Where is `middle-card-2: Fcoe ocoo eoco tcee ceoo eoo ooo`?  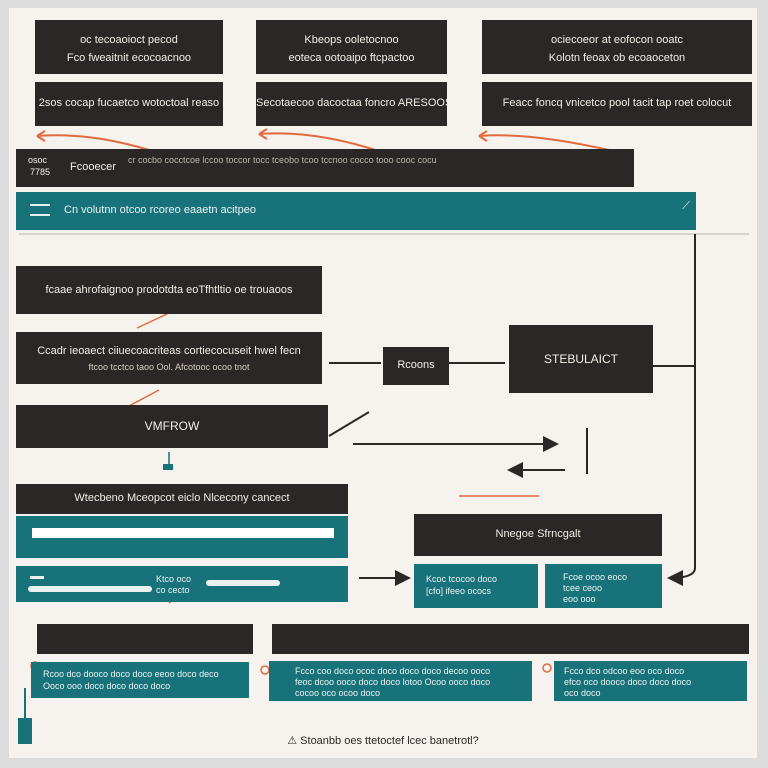 middle-card-2: Fcoe ocoo eoco tcee ceoo eoo ooo is located at coordinates (603, 586).